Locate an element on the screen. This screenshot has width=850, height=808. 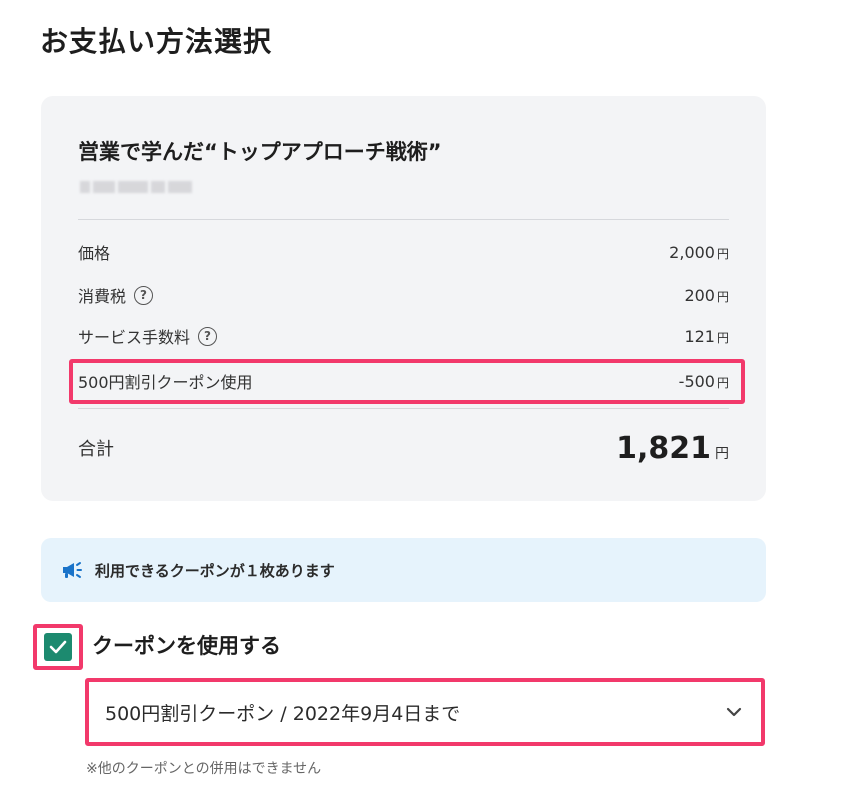
check-icon is located at coordinates (58, 647).